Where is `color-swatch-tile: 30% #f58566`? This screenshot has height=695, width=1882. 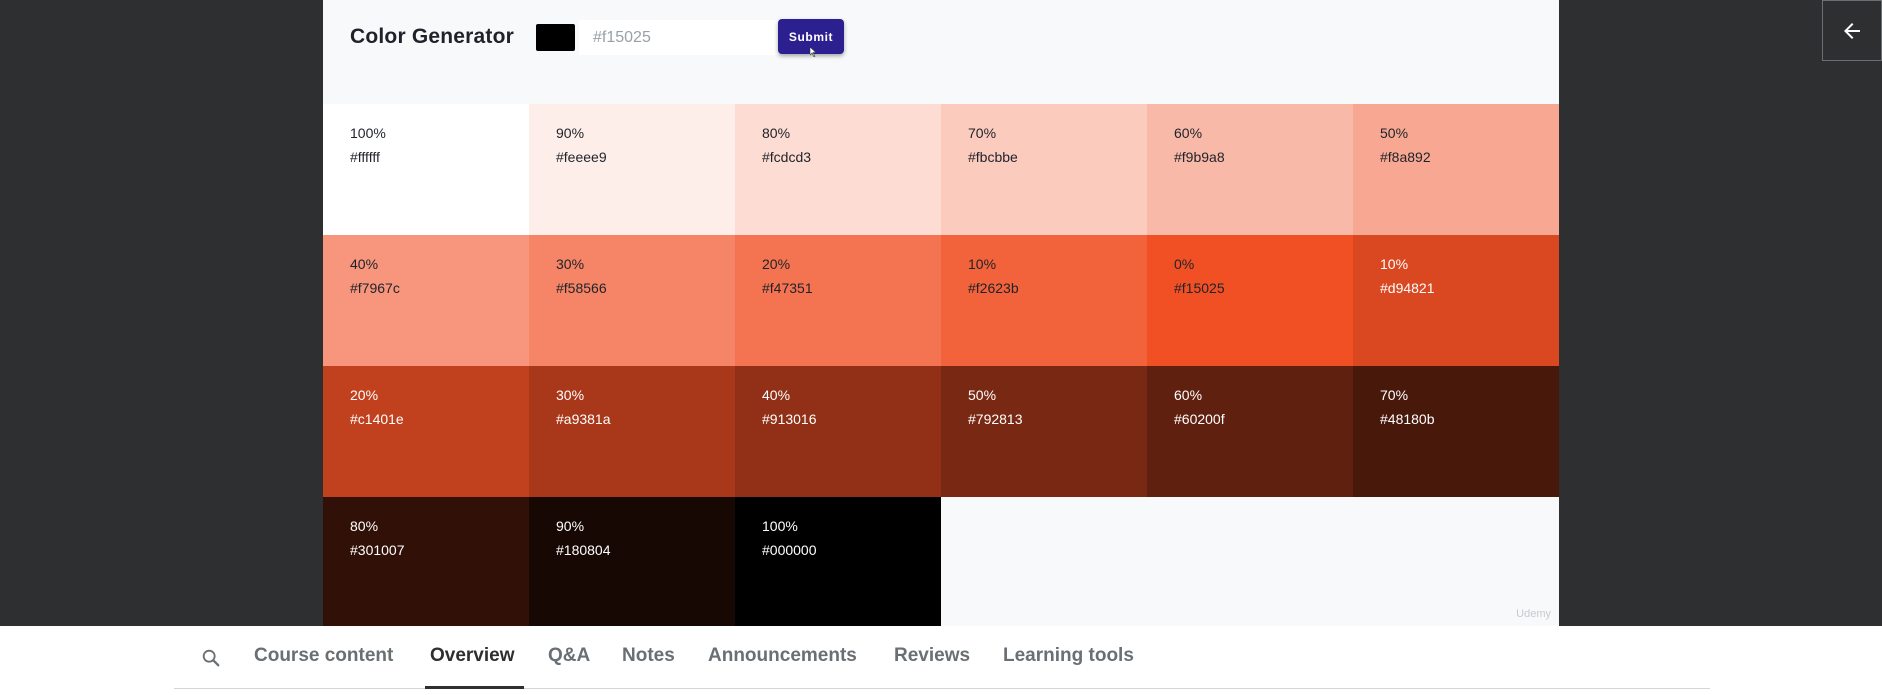 color-swatch-tile: 30% #f58566 is located at coordinates (632, 300).